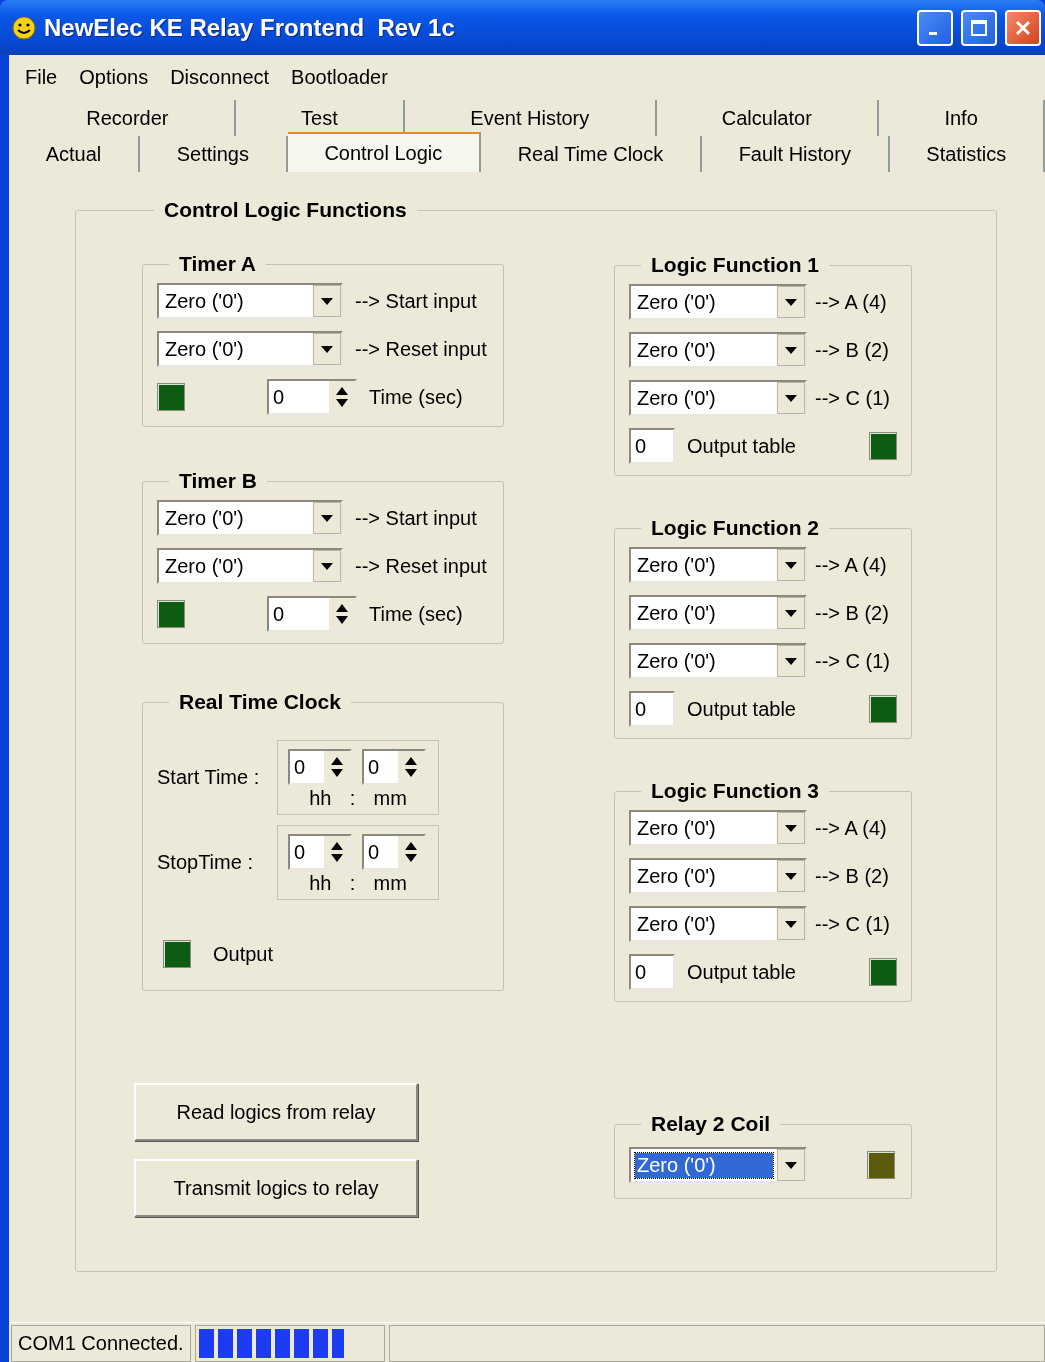  I want to click on action-button: Read logics from relay, so click(276, 1112).